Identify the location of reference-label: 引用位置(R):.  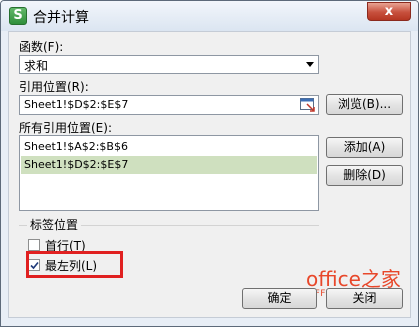
(54, 87).